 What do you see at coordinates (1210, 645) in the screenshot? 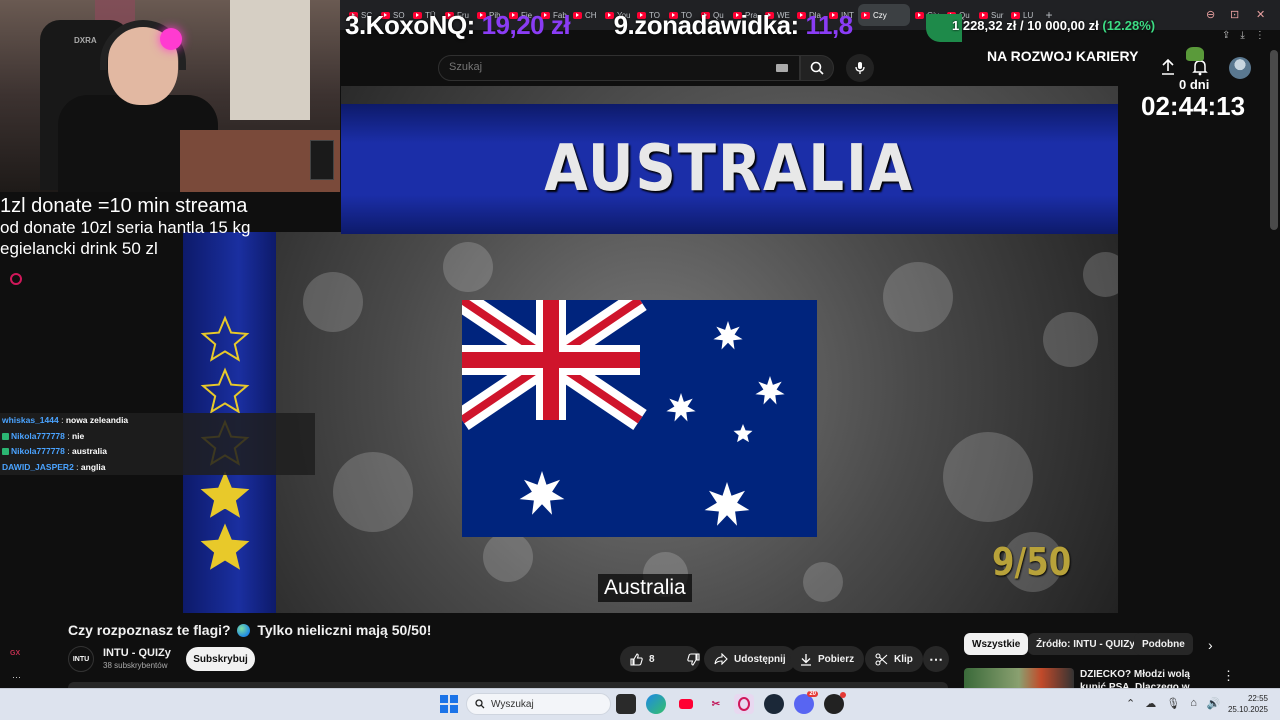
I see `chevron-right-icon: ›` at bounding box center [1210, 645].